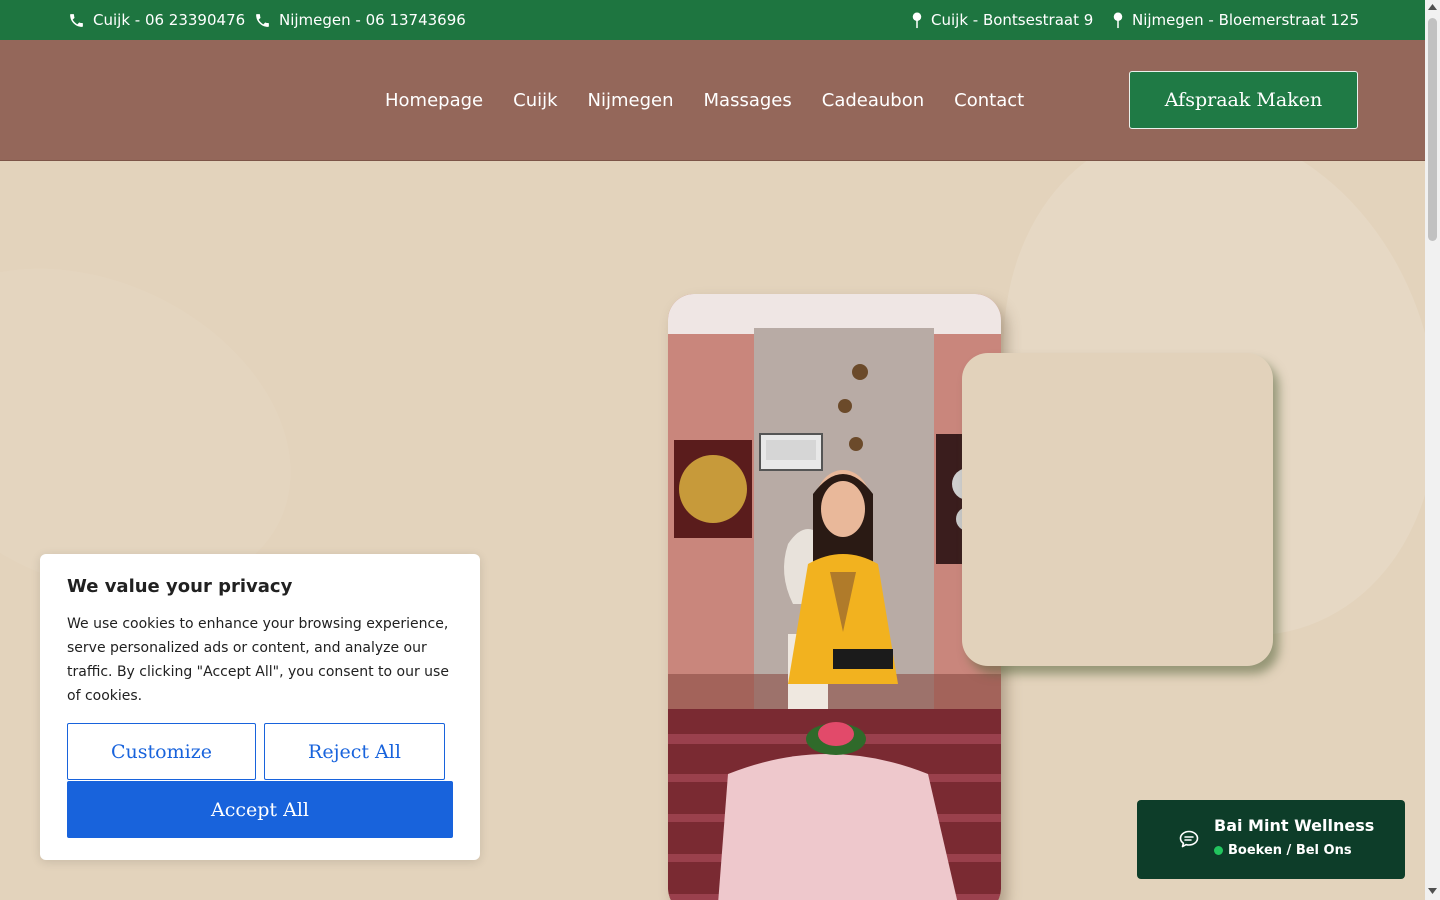 The image size is (1440, 900). I want to click on phone-link-cuijk: Cuijk - 06 23390476, so click(156, 20).